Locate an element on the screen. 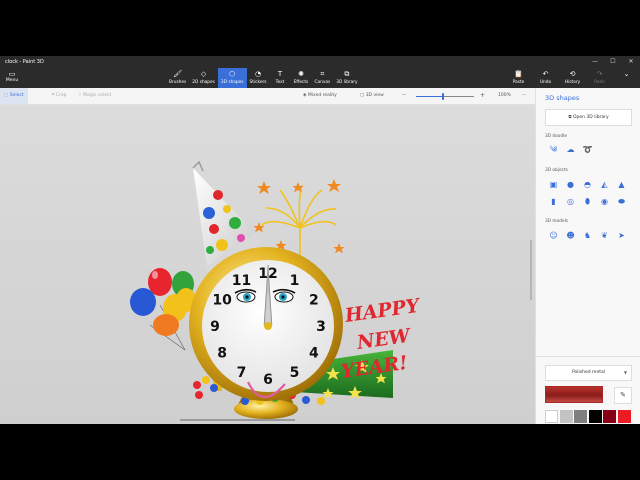 This screenshot has height=480, width=640. material-dropdown: Polished metal ▼ is located at coordinates (588, 373).